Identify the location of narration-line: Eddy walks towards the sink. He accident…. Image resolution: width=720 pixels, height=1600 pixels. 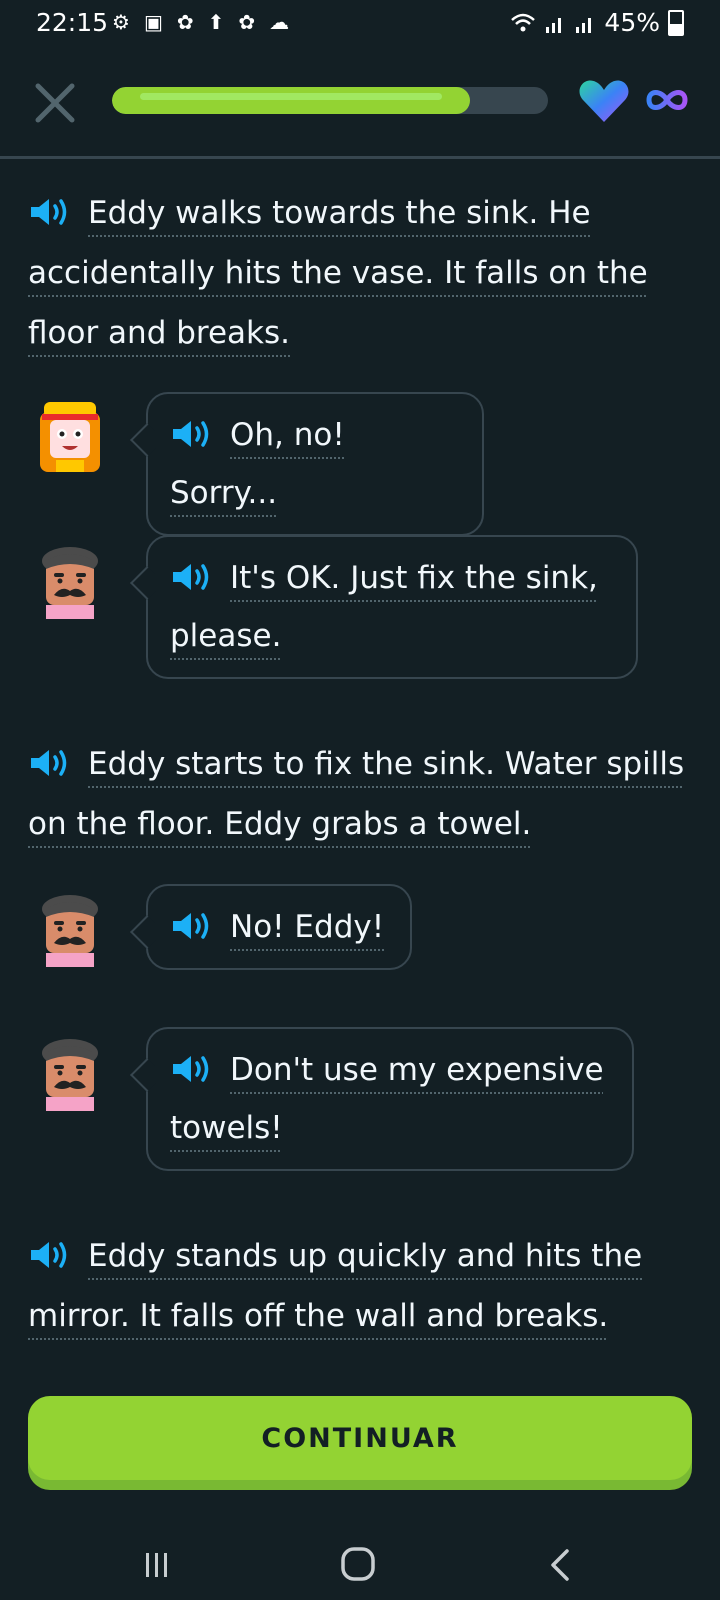
(360, 273).